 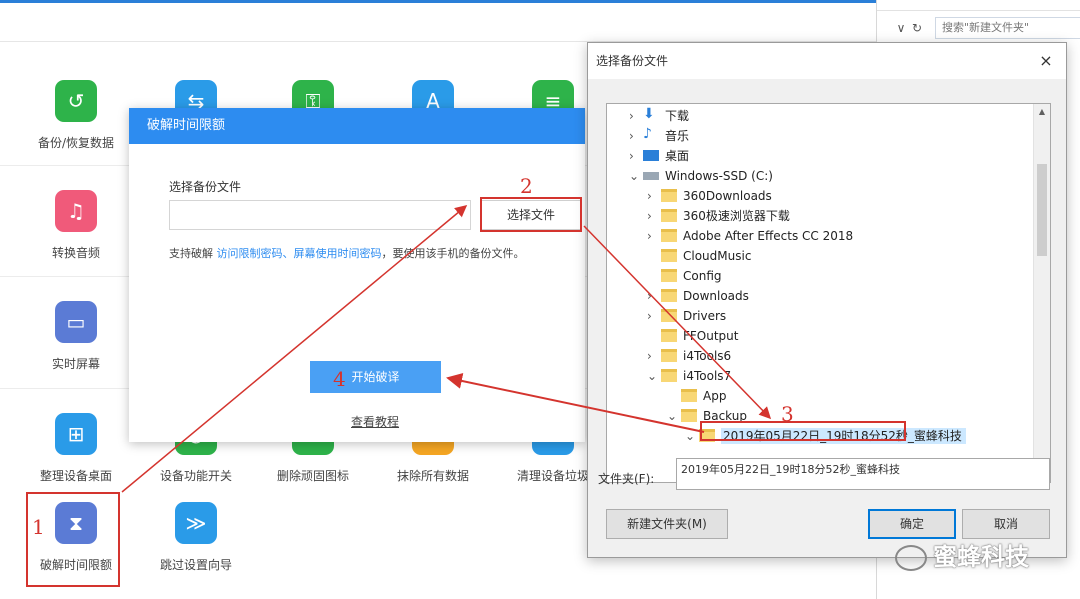 I want to click on view-tutorial-link: 查看教程, so click(x=375, y=421).